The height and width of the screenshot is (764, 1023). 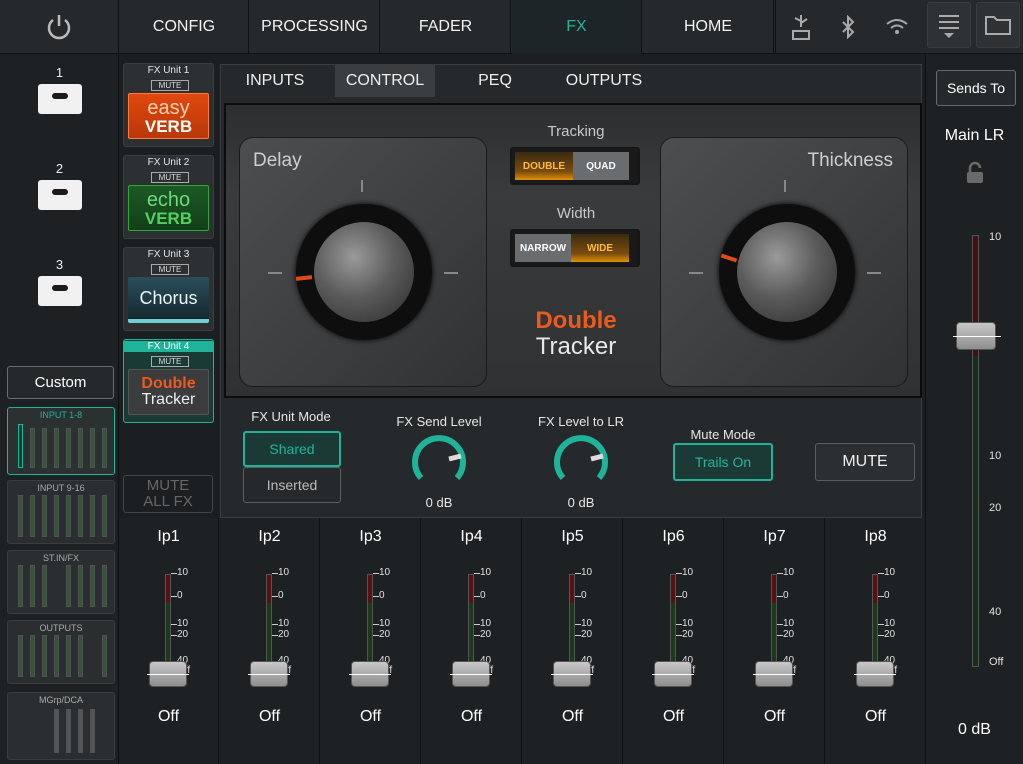 I want to click on fx-level-to-lr-value: 0 dB, so click(x=581, y=502).